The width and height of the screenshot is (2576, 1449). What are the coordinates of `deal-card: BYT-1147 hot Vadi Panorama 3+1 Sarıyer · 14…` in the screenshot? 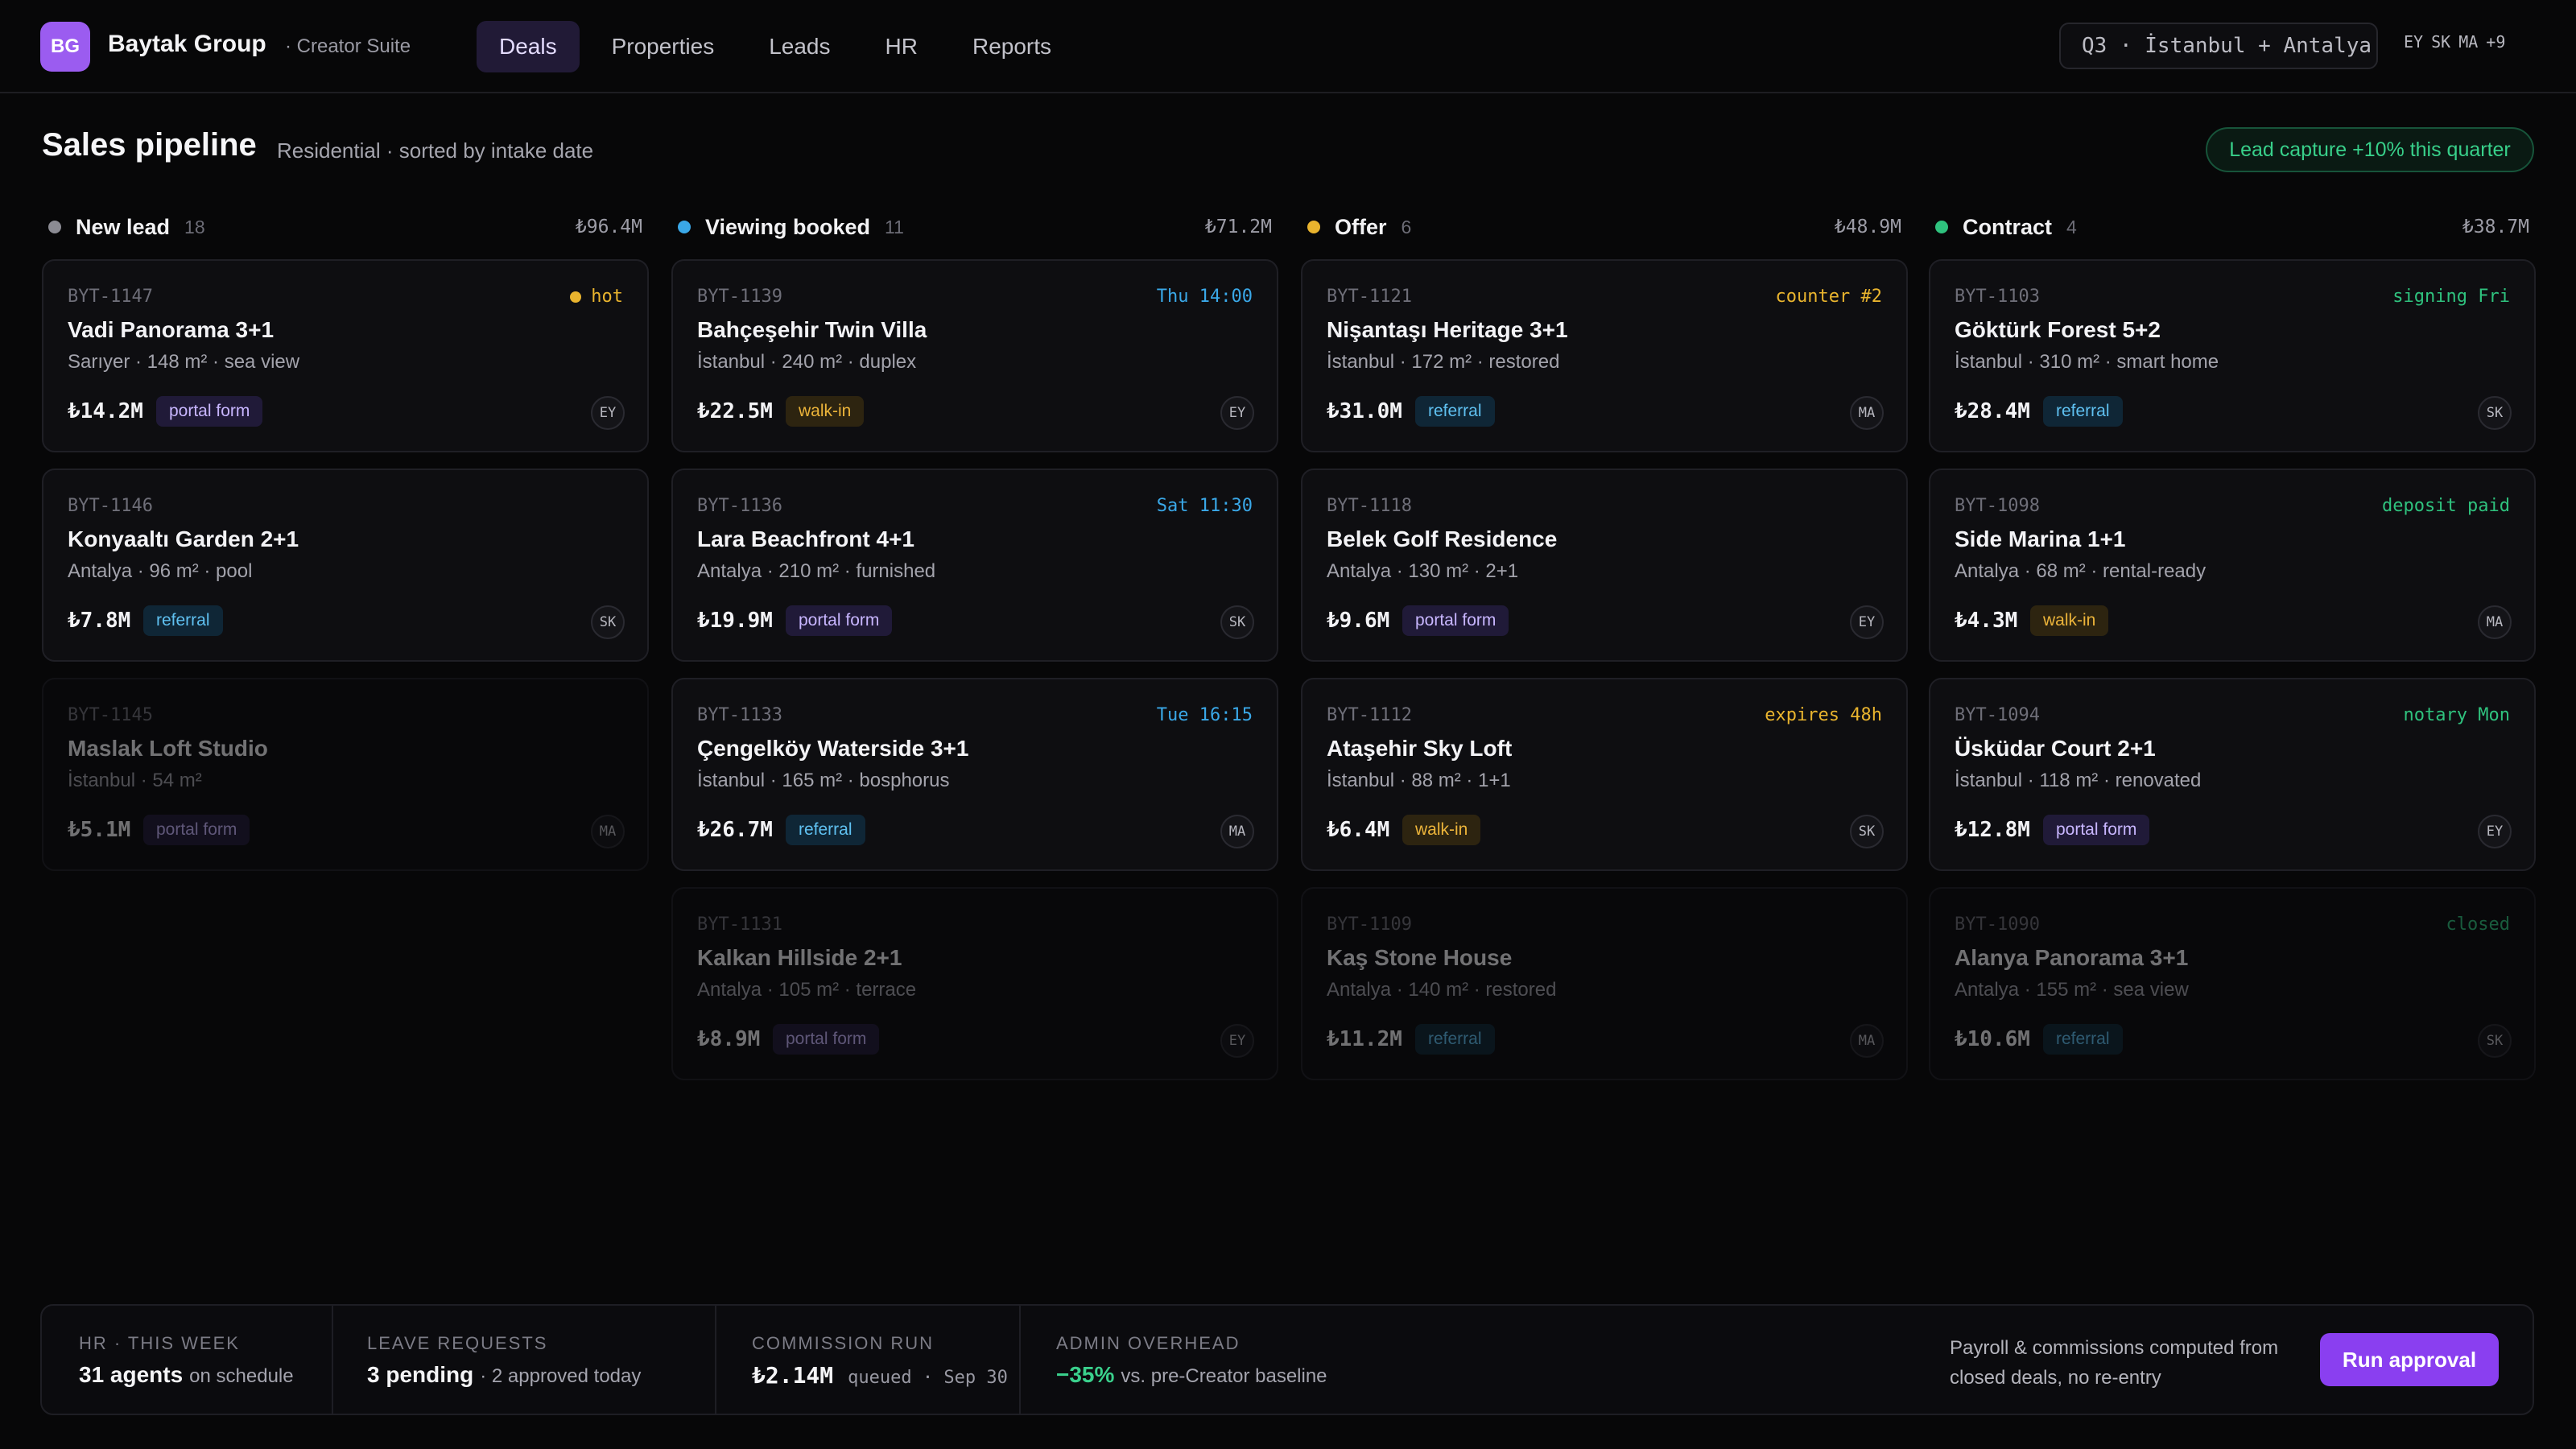 It's located at (345, 355).